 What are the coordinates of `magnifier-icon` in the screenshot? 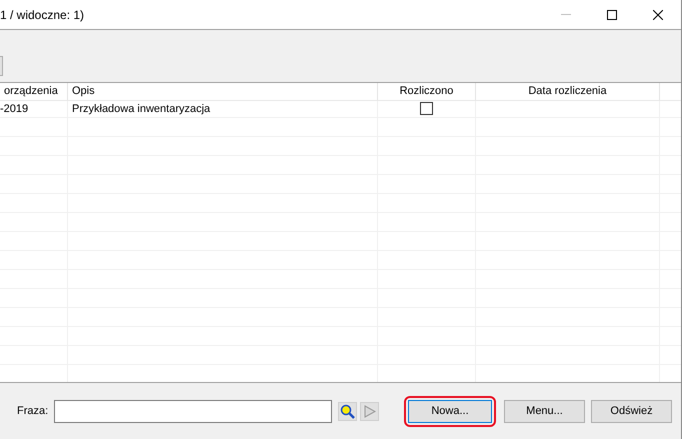 It's located at (348, 411).